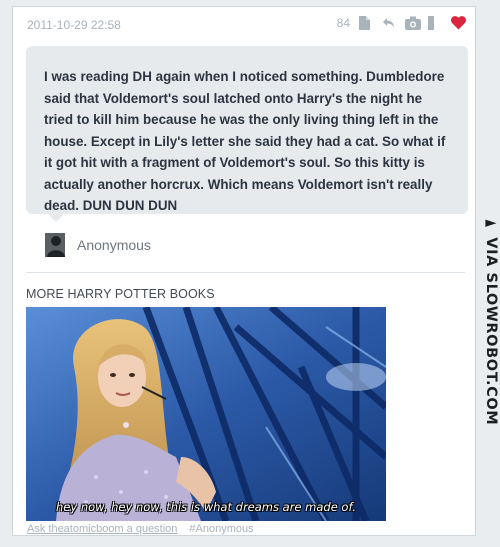 The height and width of the screenshot is (547, 500). What do you see at coordinates (491, 320) in the screenshot?
I see `slowrobot-watermark: ► VIA SLOWROBOT.COM` at bounding box center [491, 320].